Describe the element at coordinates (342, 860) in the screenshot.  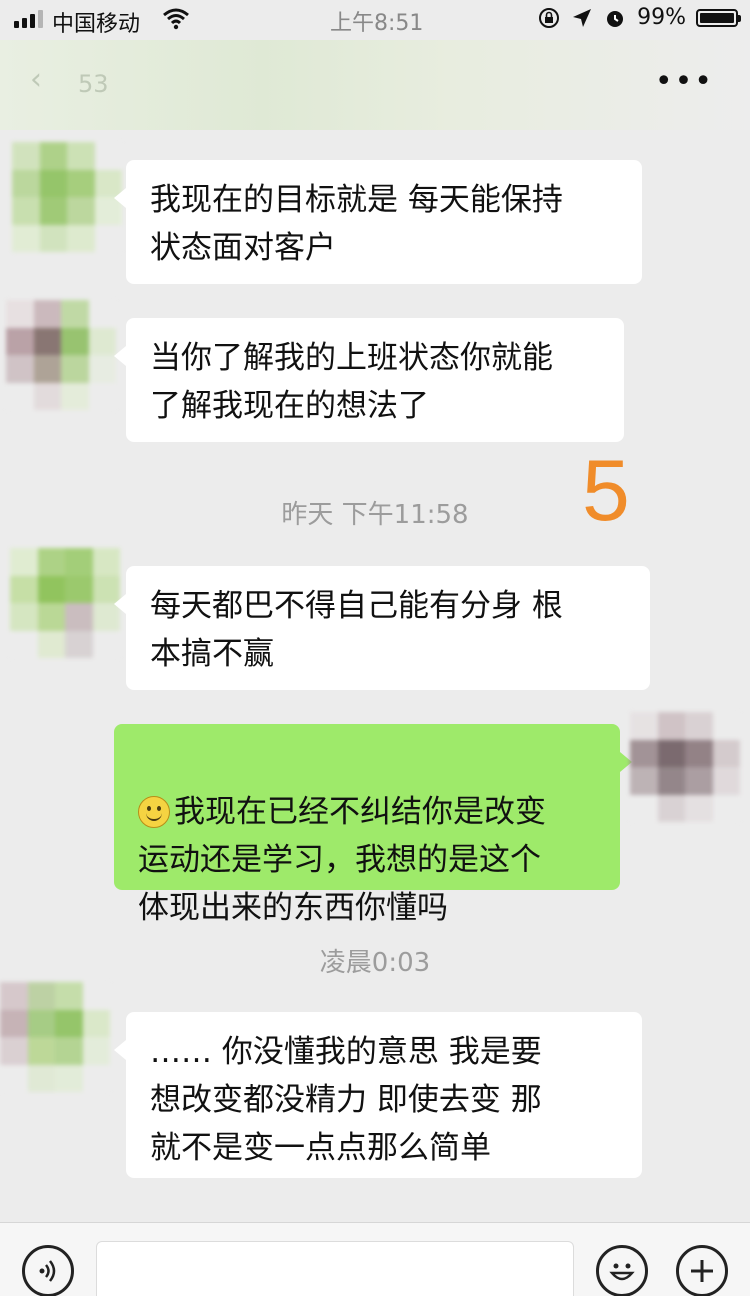
I see `message-text: 我现在已经不纠结你是改变 运动还是学习，我想的是这个 体现出来的东西你懂吗` at that location.